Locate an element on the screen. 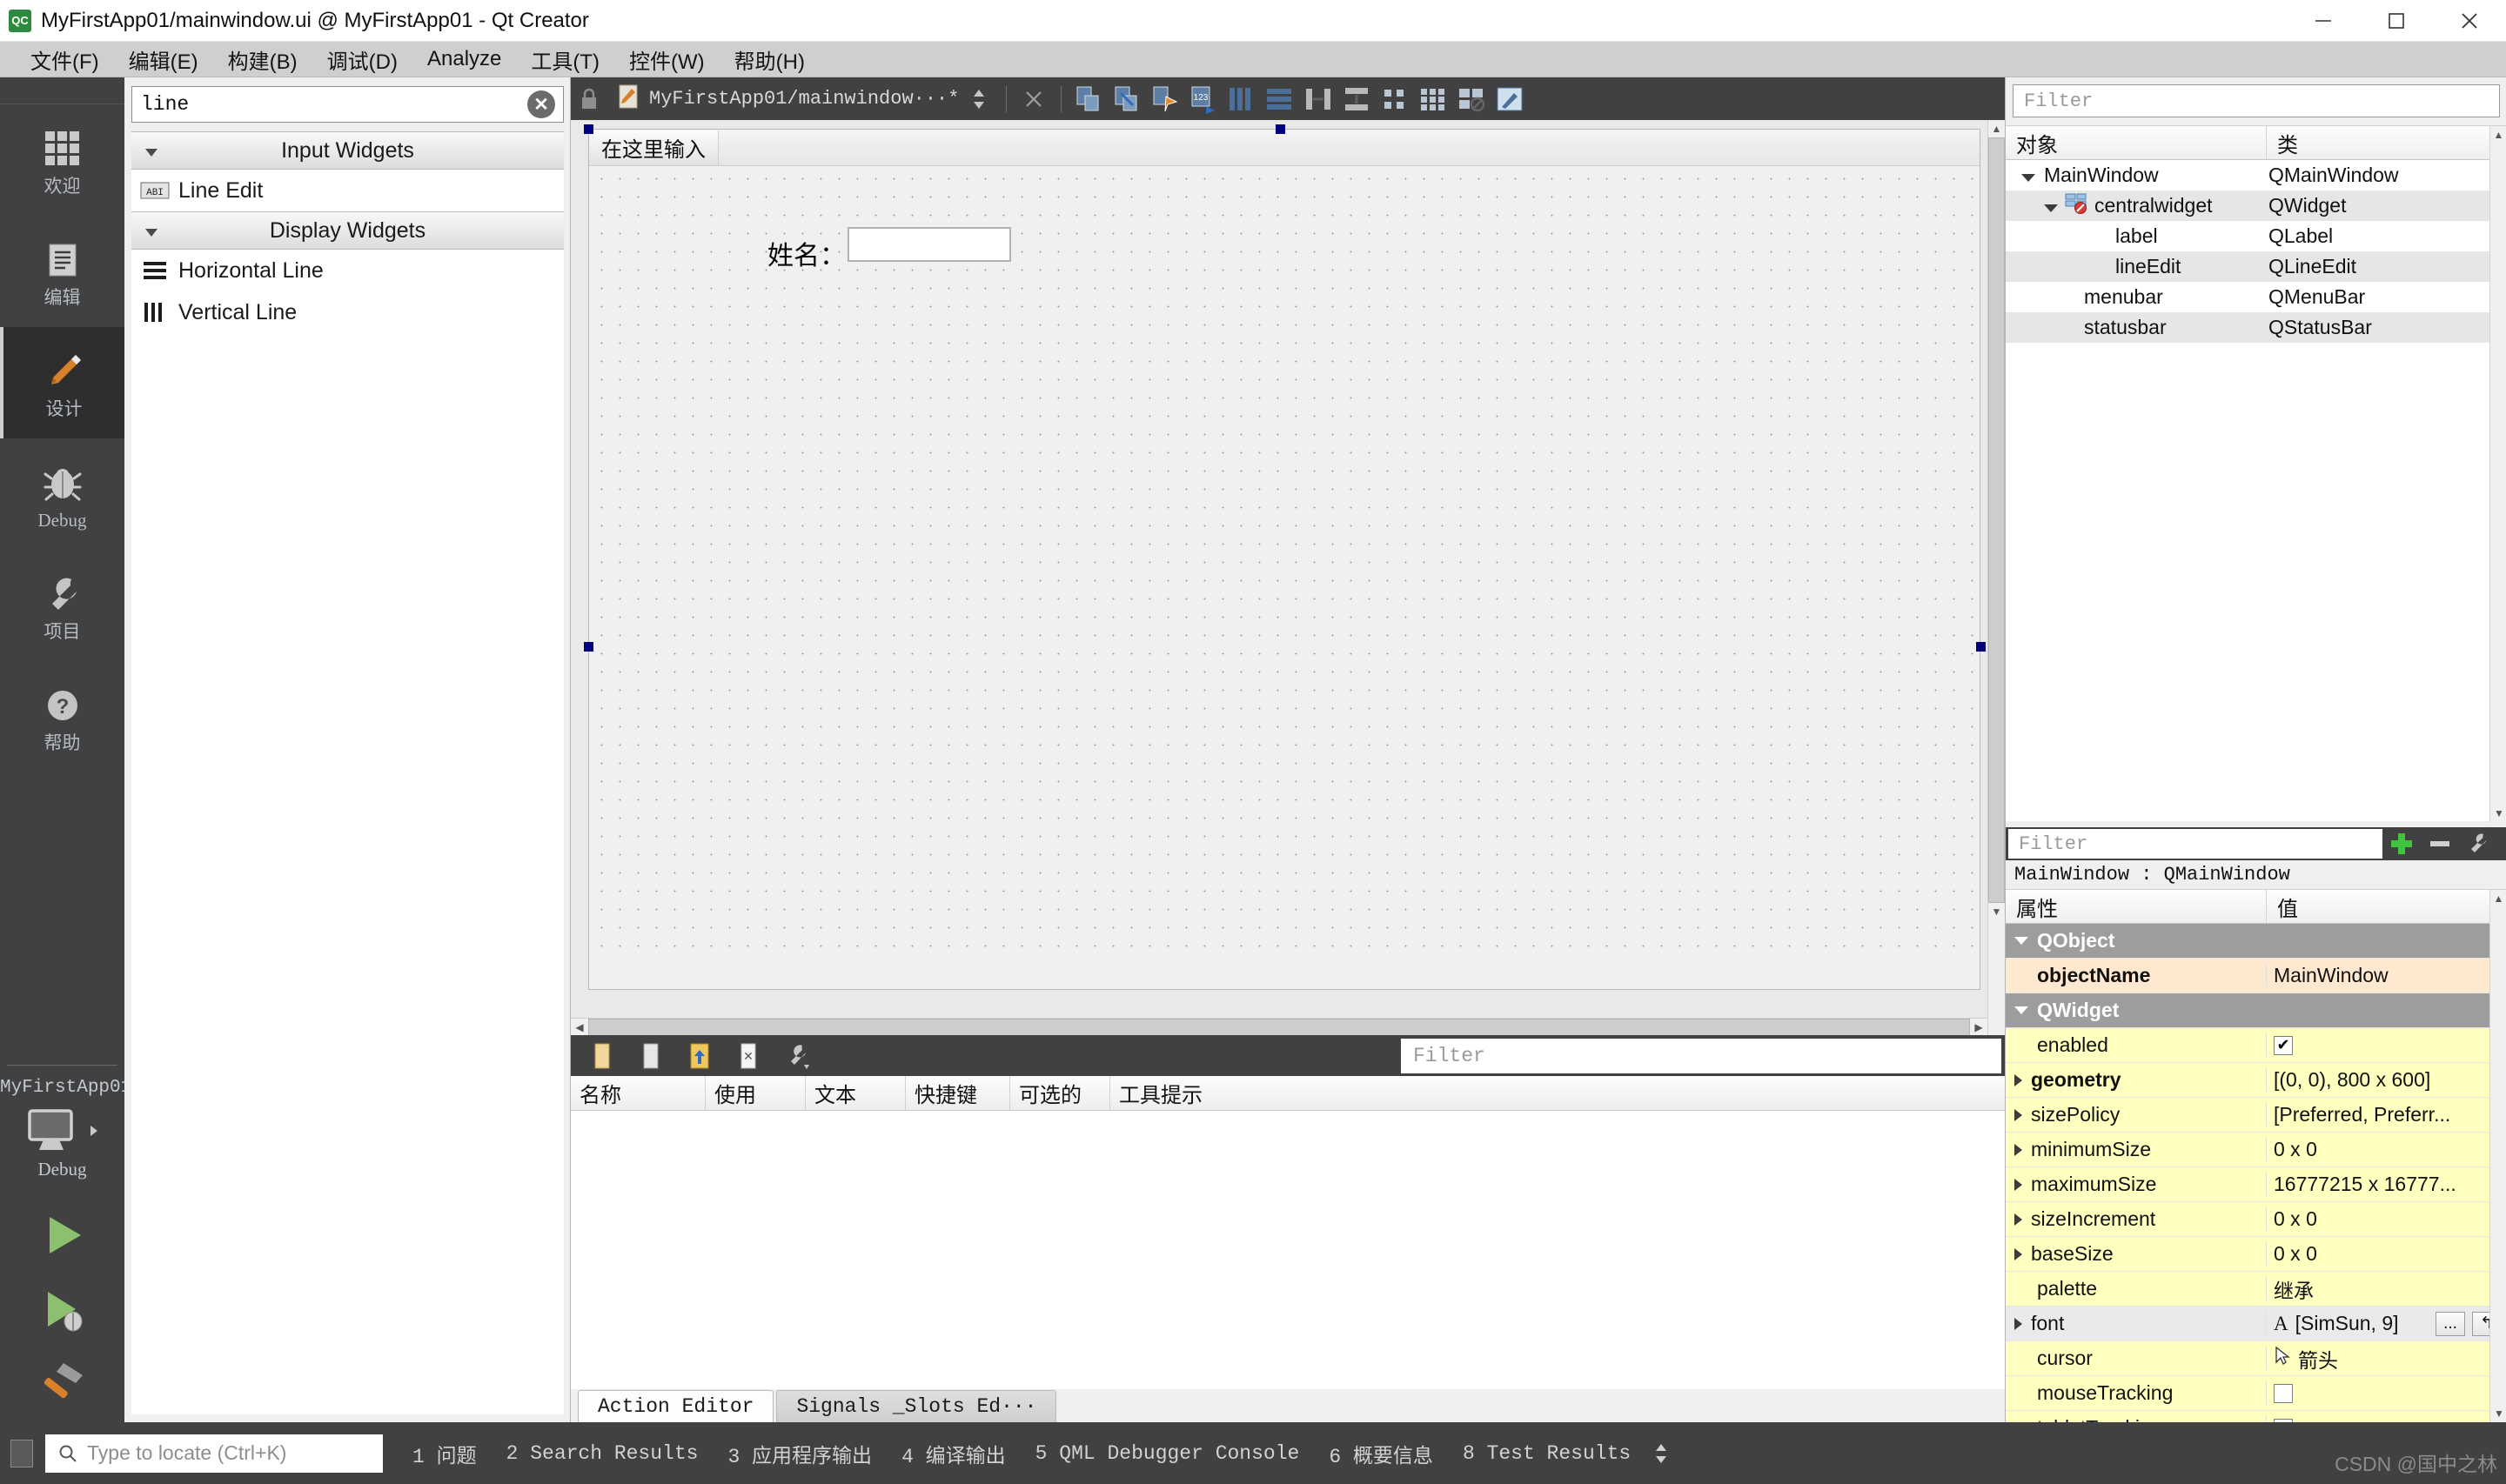 This screenshot has width=2506, height=1484. form-menubar: 在这里输入 is located at coordinates (1284, 148).